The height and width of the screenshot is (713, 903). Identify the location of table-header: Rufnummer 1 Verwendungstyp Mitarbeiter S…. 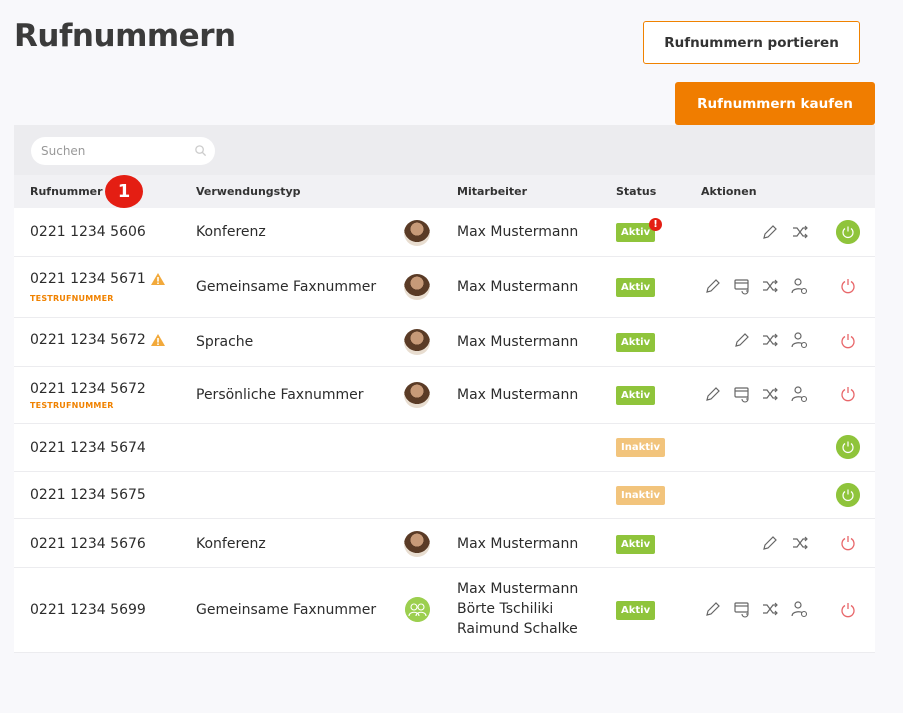
(444, 191).